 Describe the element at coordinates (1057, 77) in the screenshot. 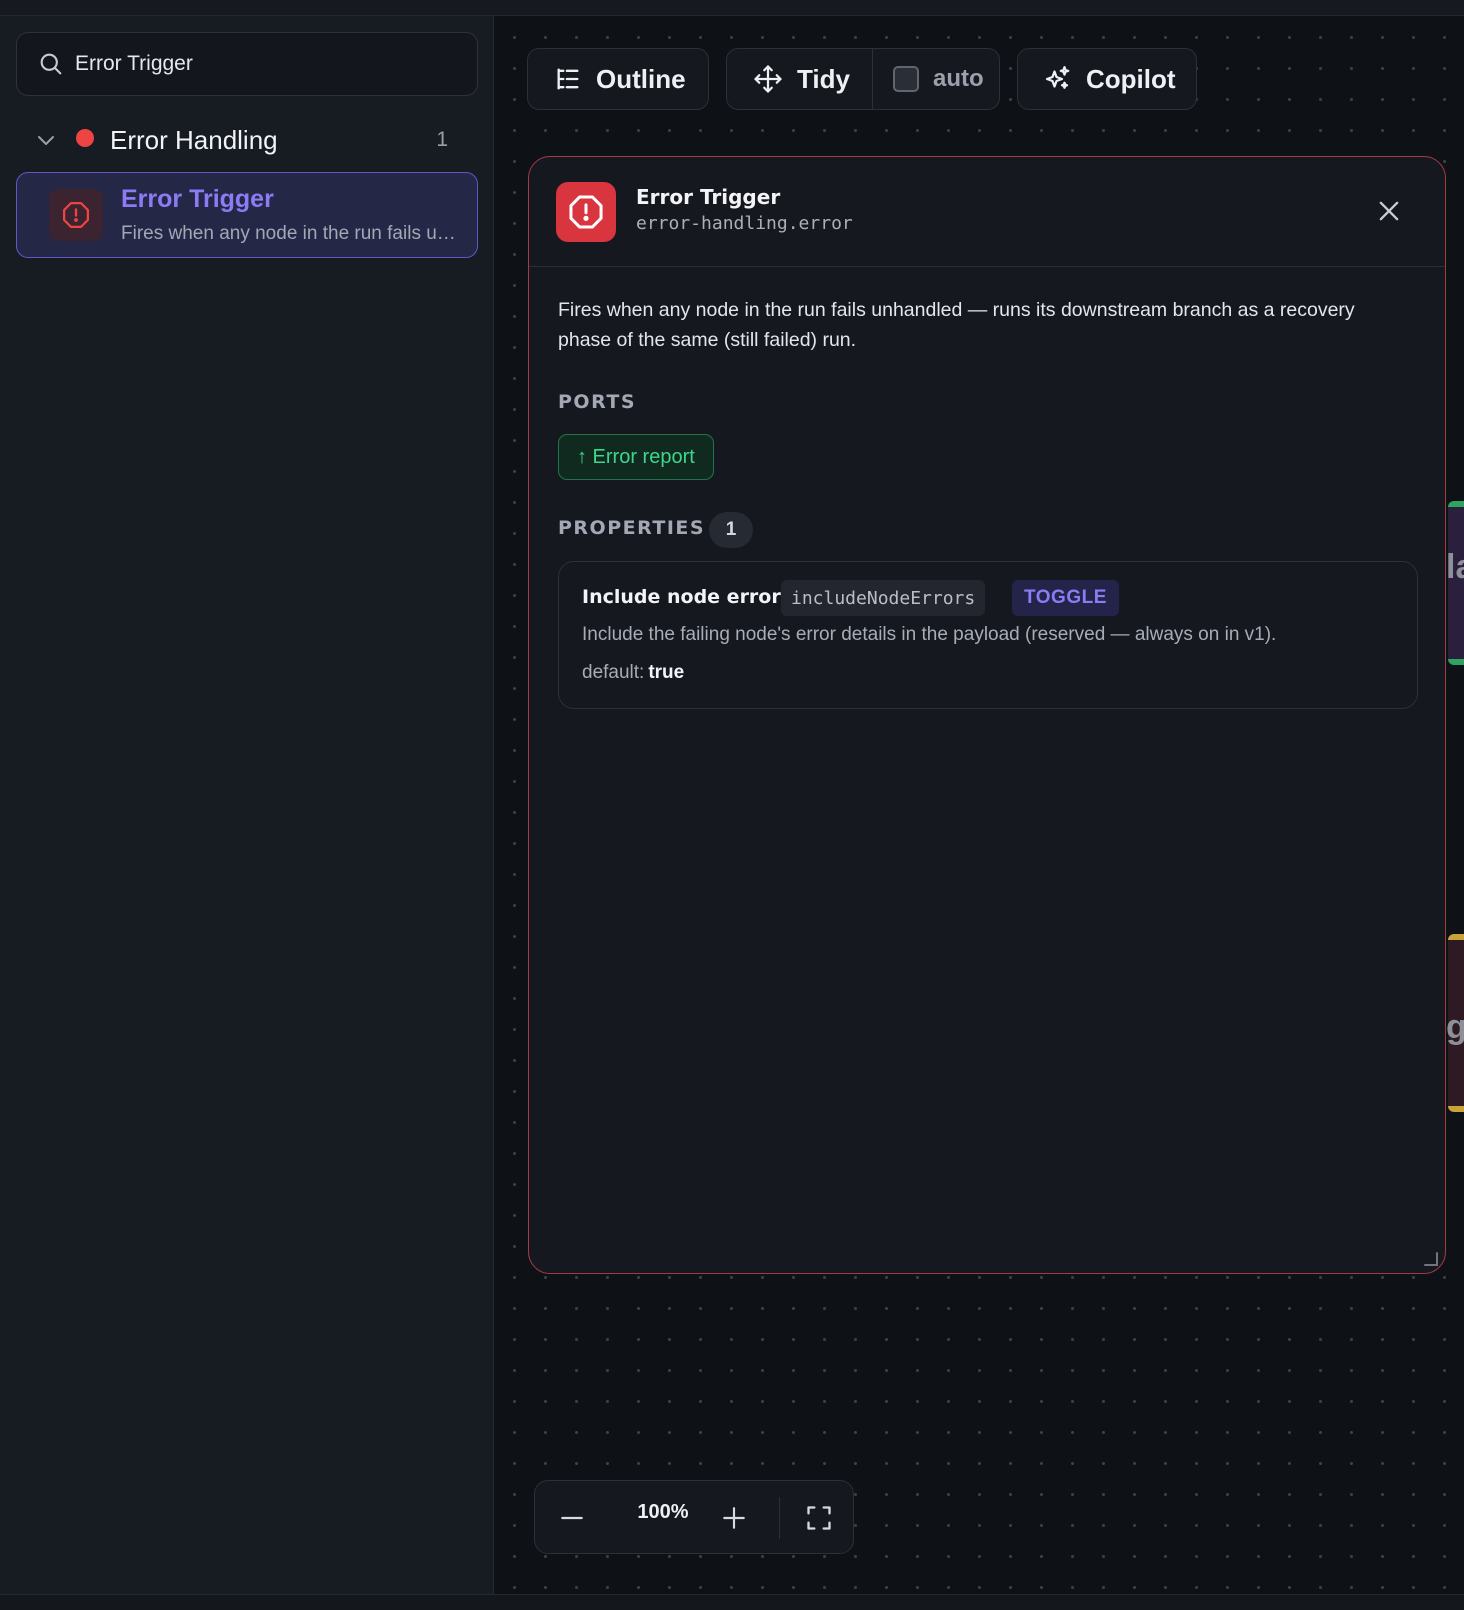

I see `sparkles-icon` at that location.